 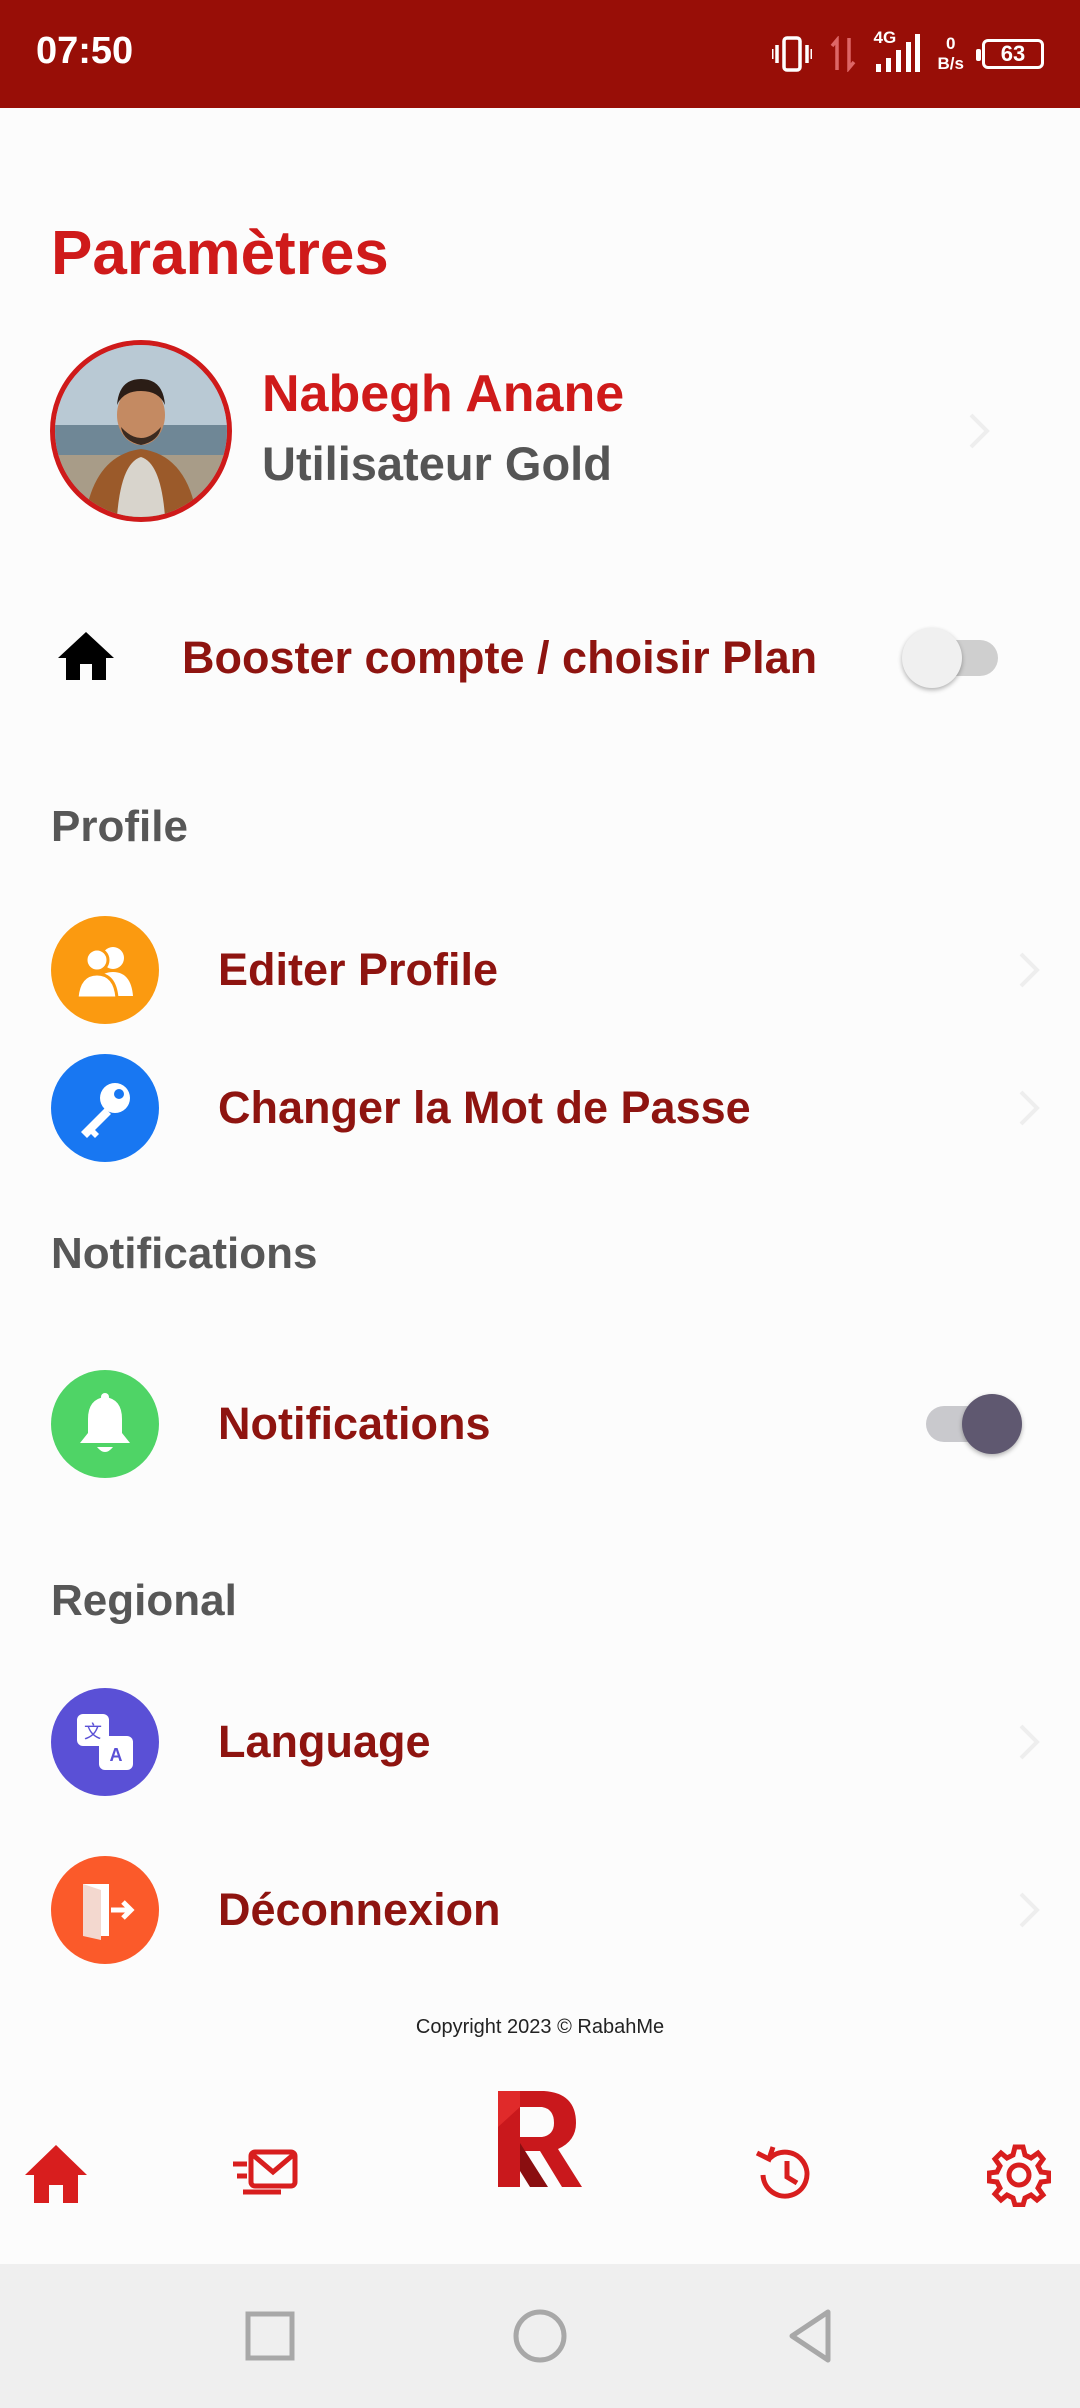 What do you see at coordinates (220, 253) in the screenshot?
I see `page-title: Paramètres` at bounding box center [220, 253].